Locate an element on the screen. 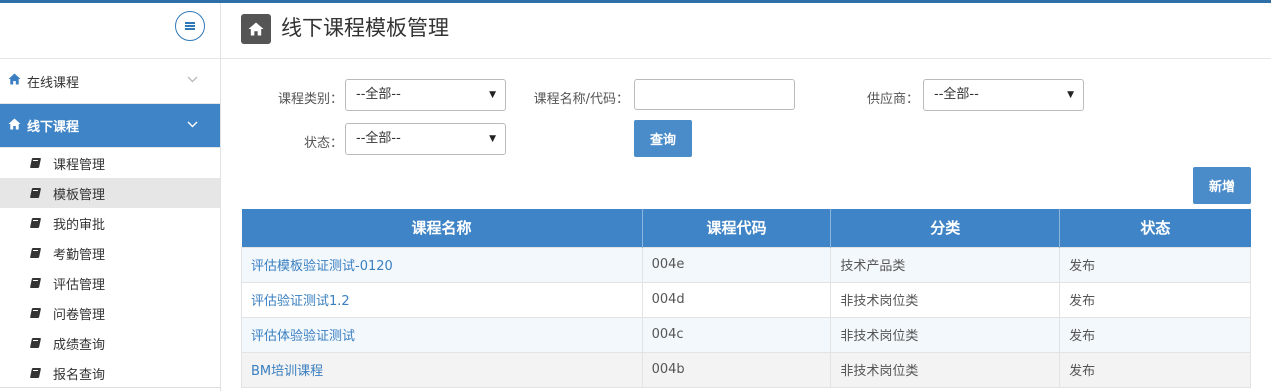 This screenshot has height=391, width=1271. sidebar-item-score-query: 成绩查询 is located at coordinates (110, 343).